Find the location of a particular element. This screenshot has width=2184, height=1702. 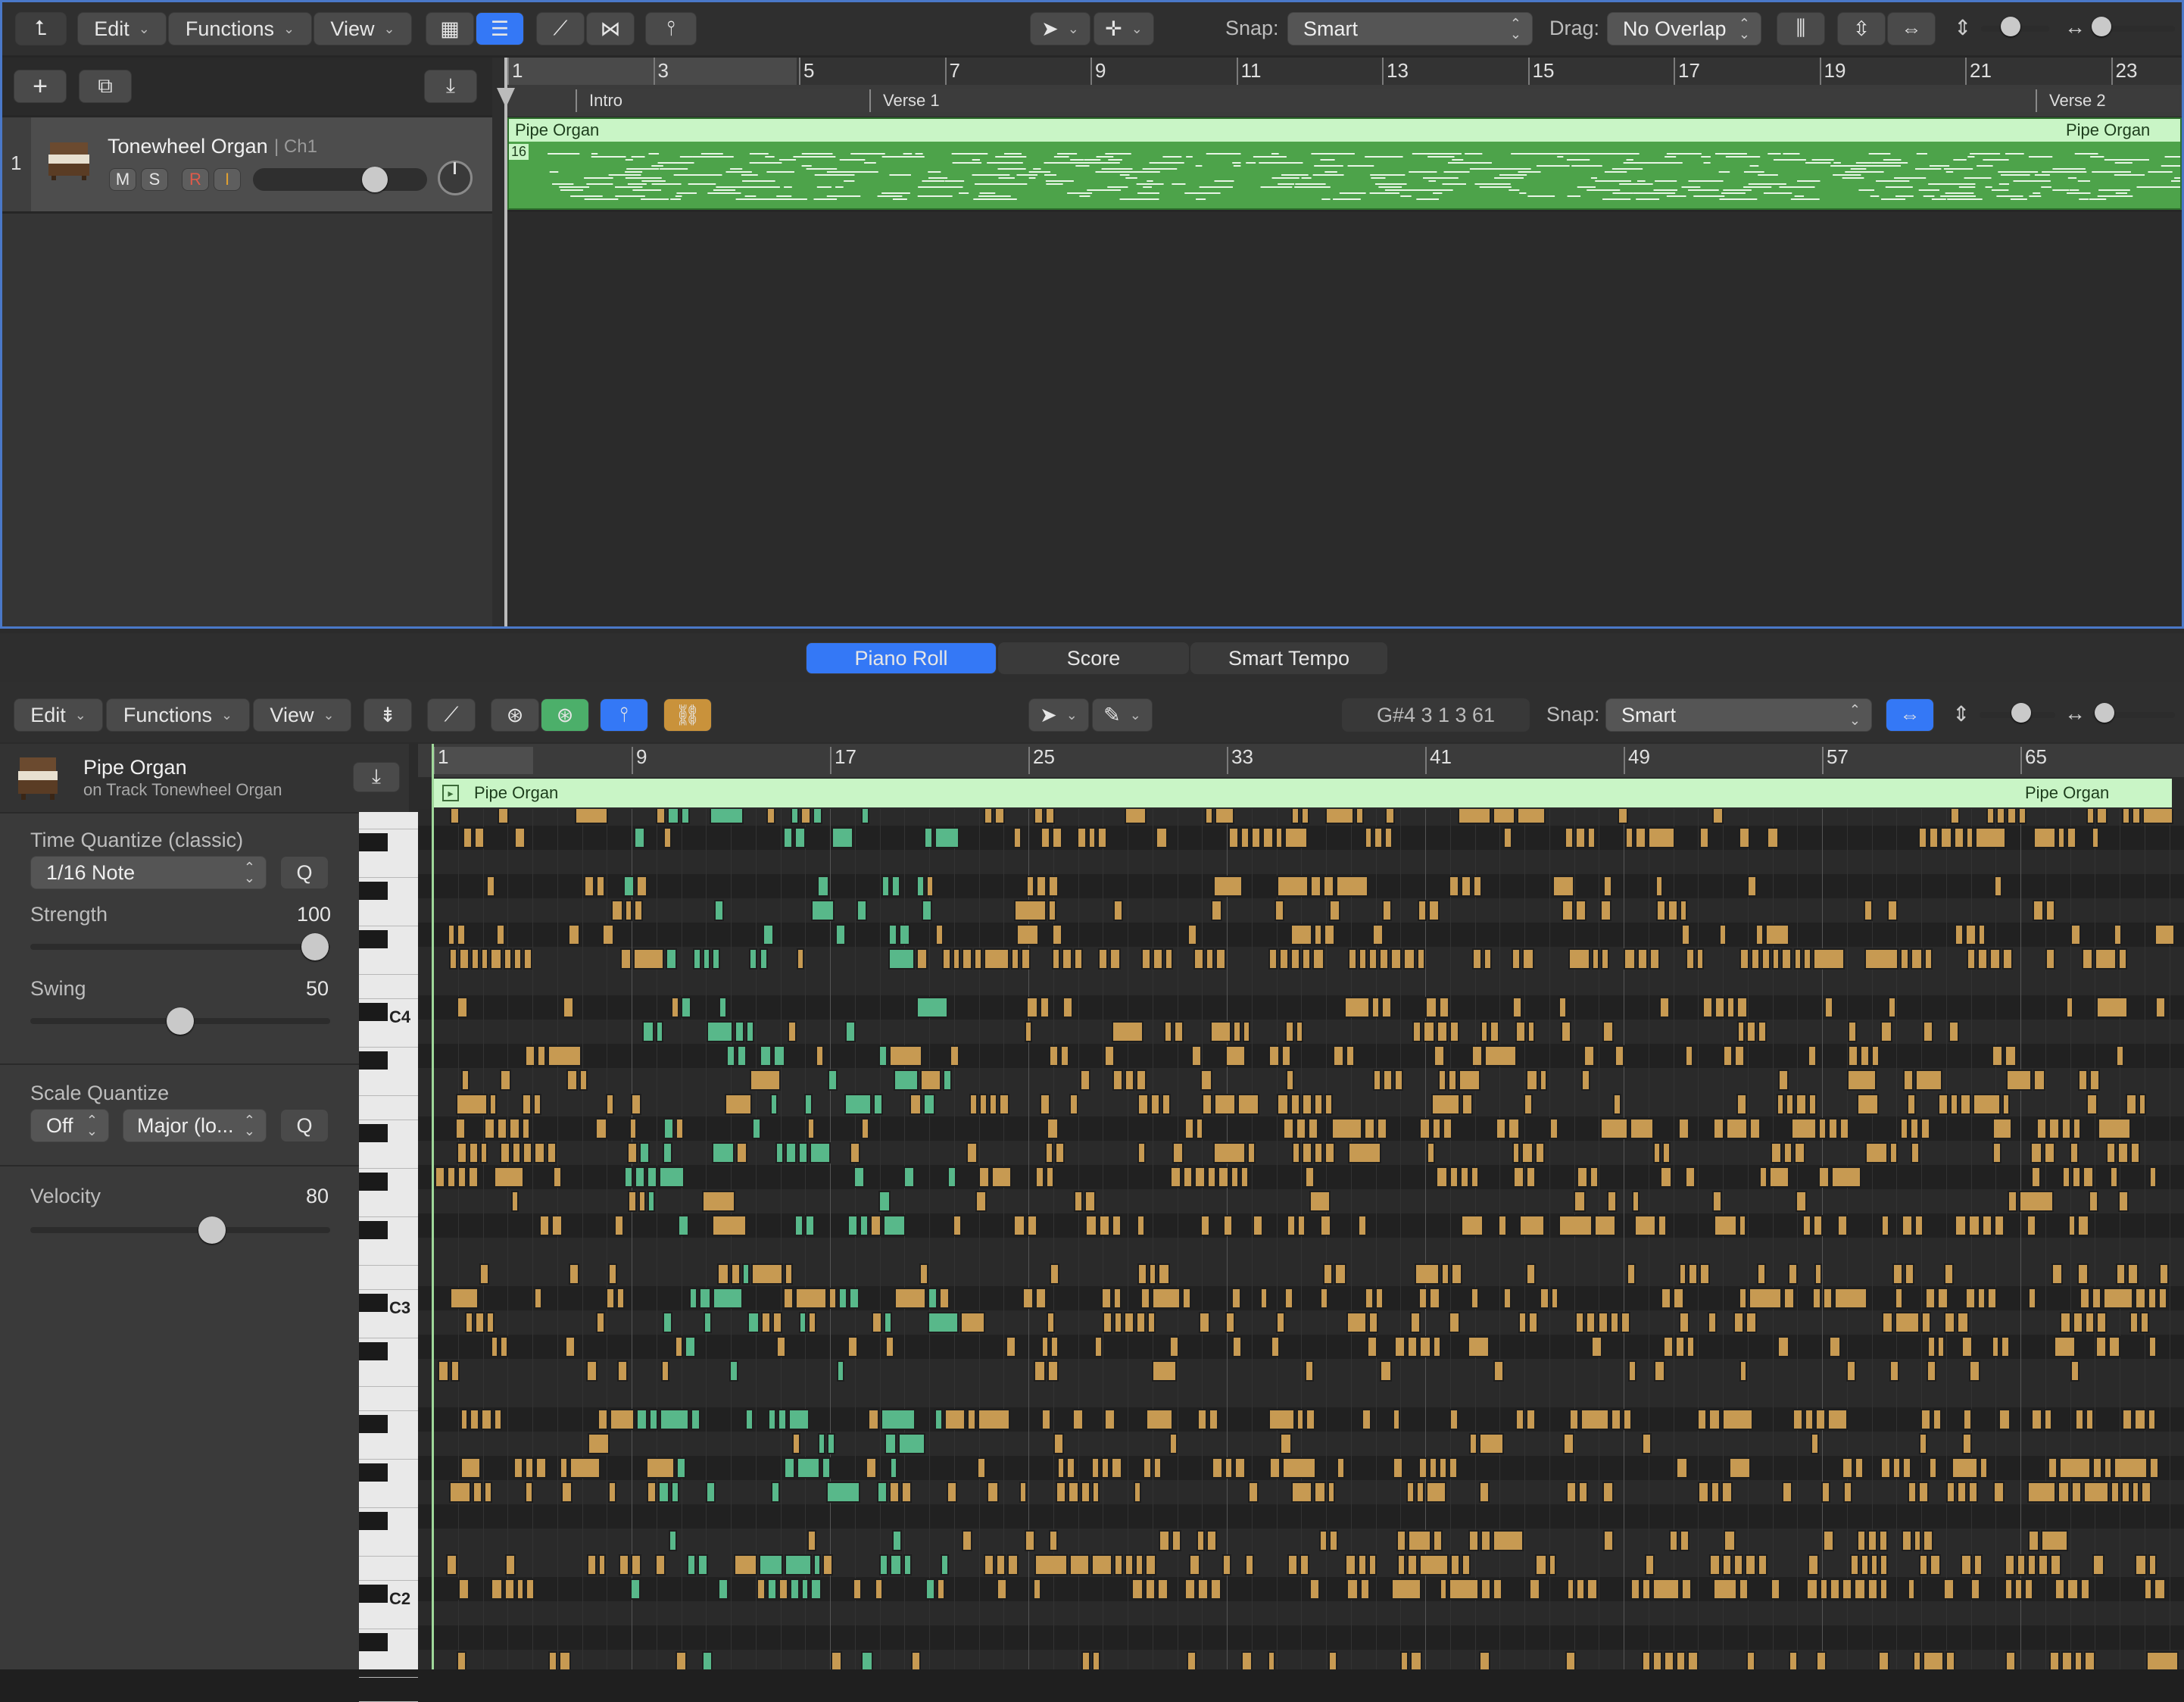

tab-score: Score is located at coordinates (1093, 658).